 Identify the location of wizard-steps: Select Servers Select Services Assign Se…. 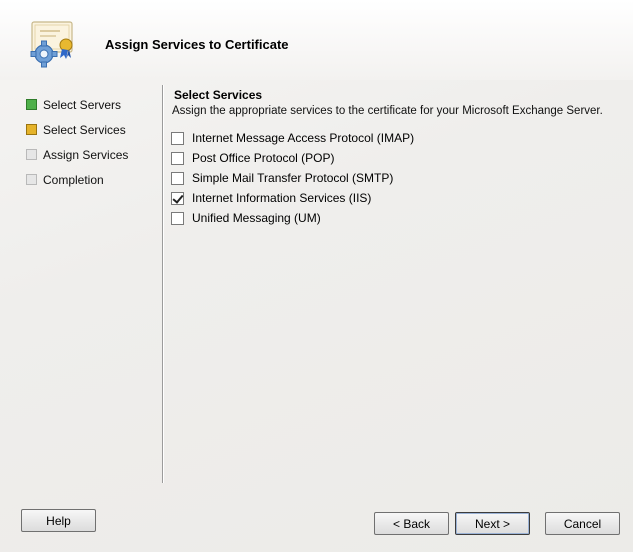
(91, 142).